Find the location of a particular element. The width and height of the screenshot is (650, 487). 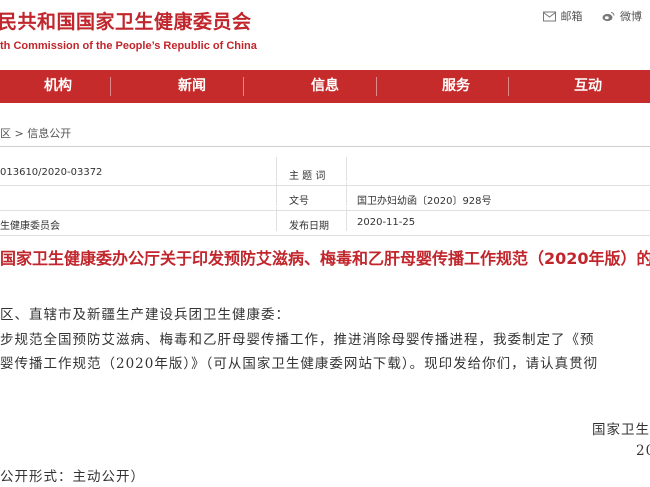

meta-row-date: 生健康委员会 发布日期 2020-11-25 is located at coordinates (325, 221).